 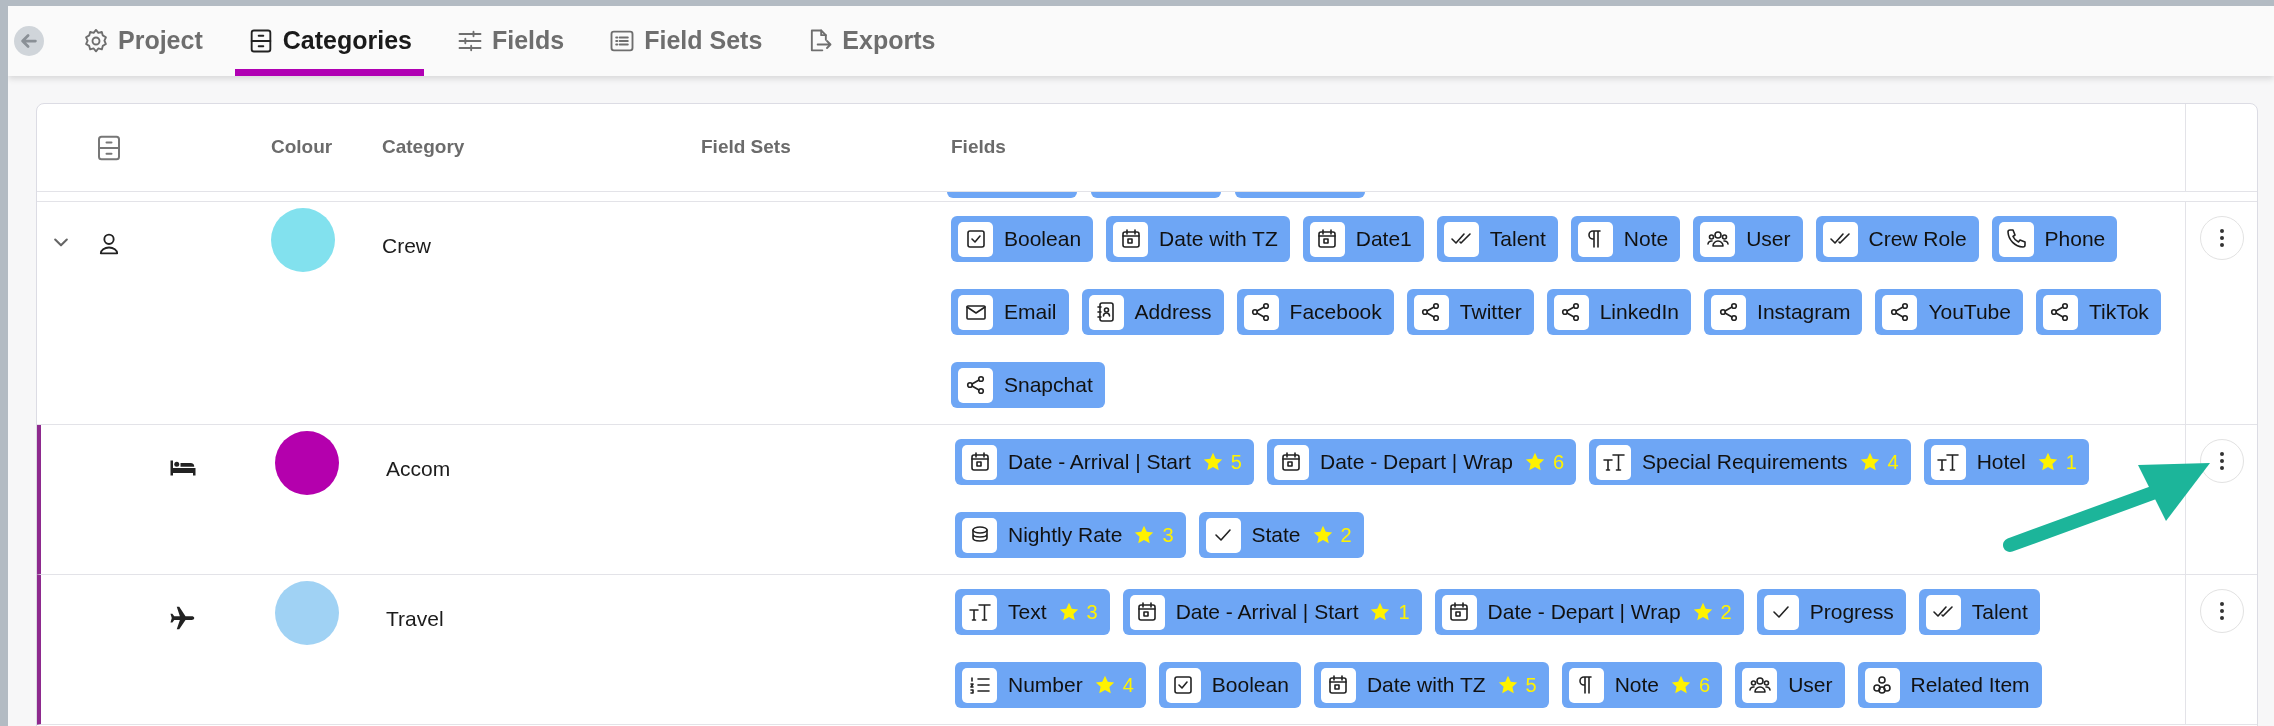 I want to click on field-tag: Crew Role, so click(x=1897, y=239).